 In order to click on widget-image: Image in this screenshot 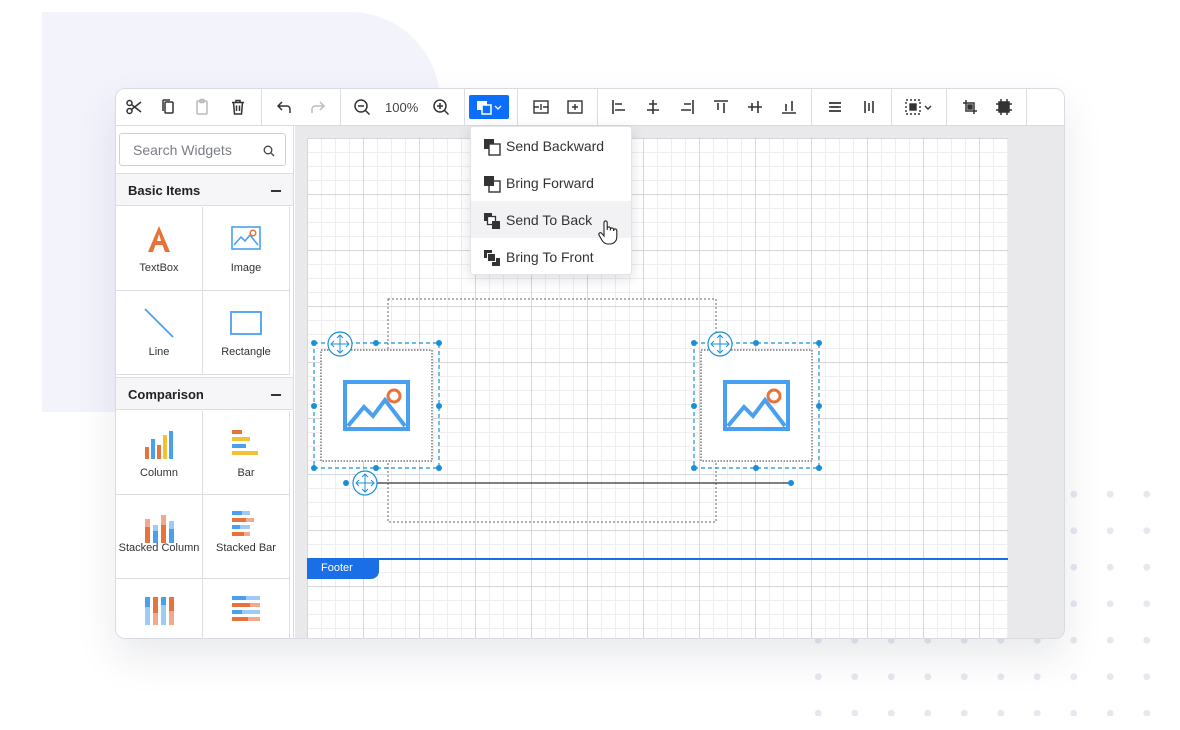, I will do `click(246, 249)`.